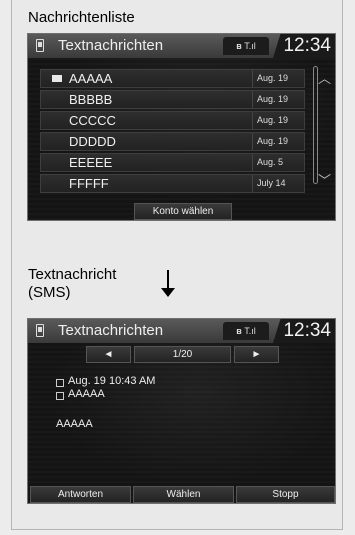  Describe the element at coordinates (74, 424) in the screenshot. I see `message-body: AAAAA` at that location.